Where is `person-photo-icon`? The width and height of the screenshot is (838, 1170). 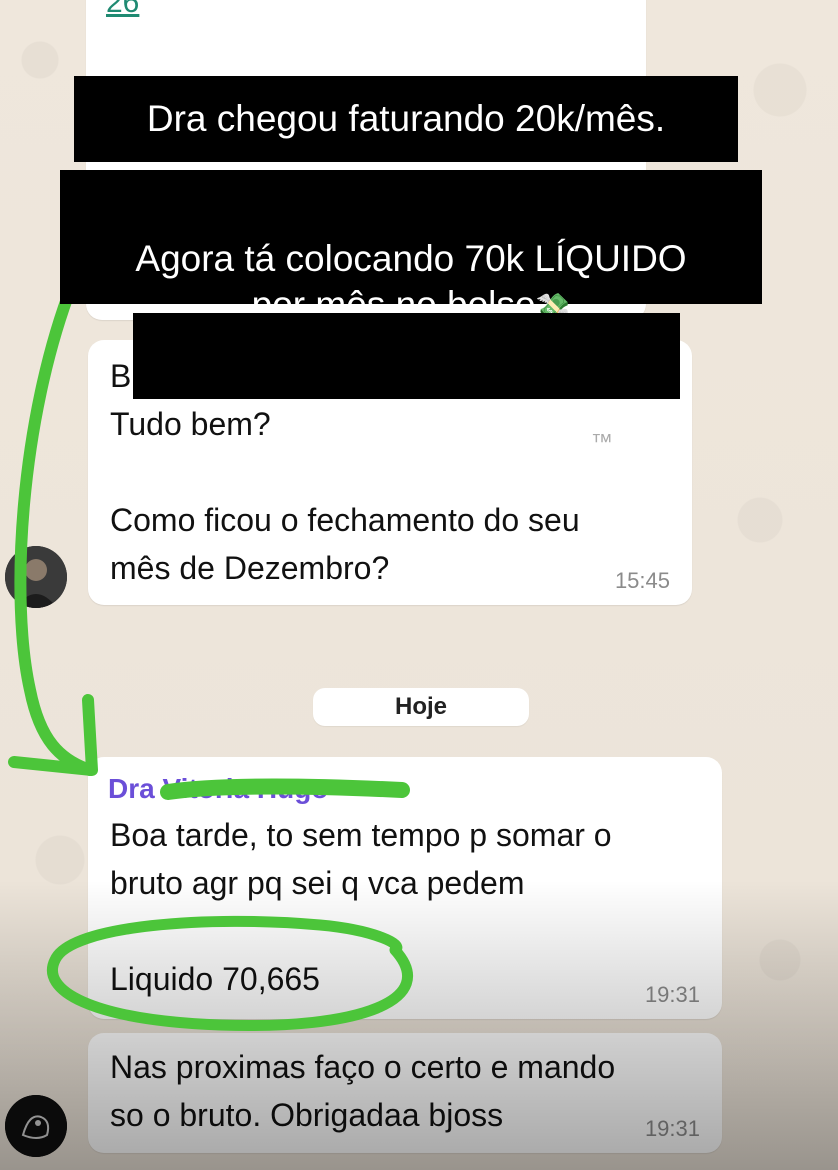 person-photo-icon is located at coordinates (36, 577).